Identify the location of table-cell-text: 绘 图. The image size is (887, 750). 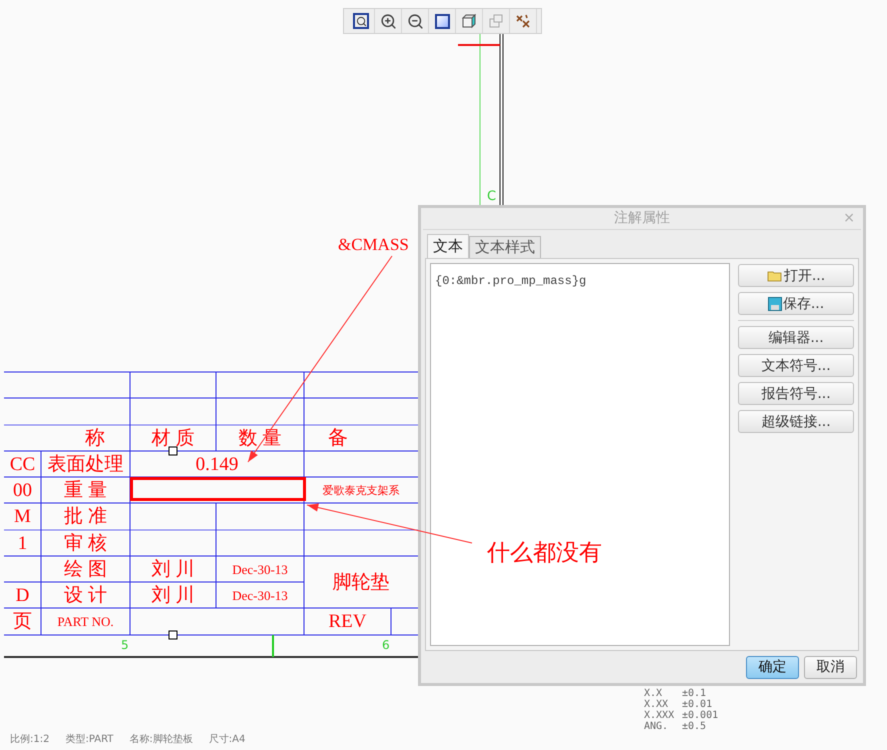
(85, 569).